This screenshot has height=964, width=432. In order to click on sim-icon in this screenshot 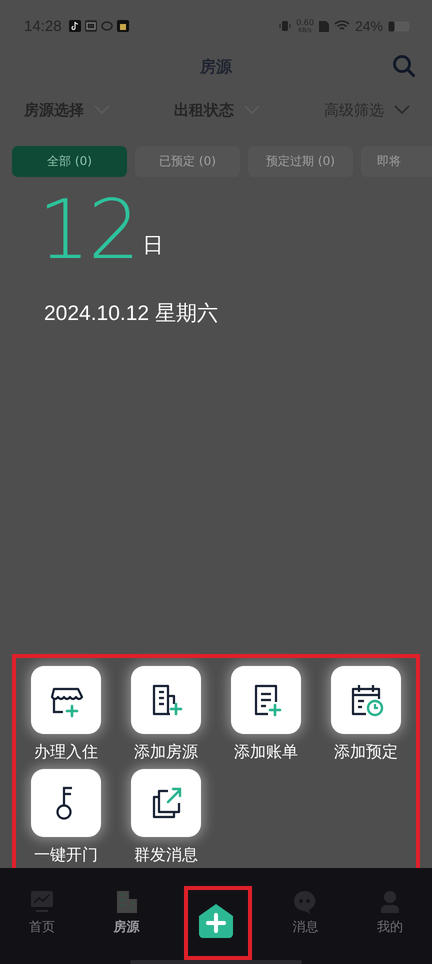, I will do `click(323, 26)`.